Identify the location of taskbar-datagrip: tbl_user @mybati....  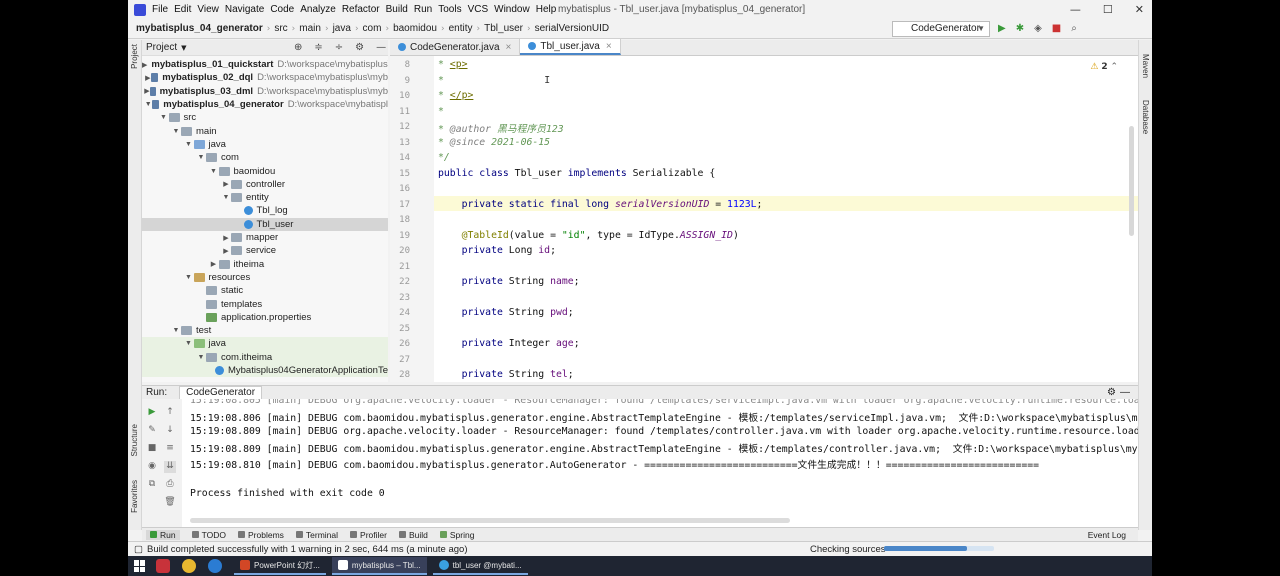
(480, 566).